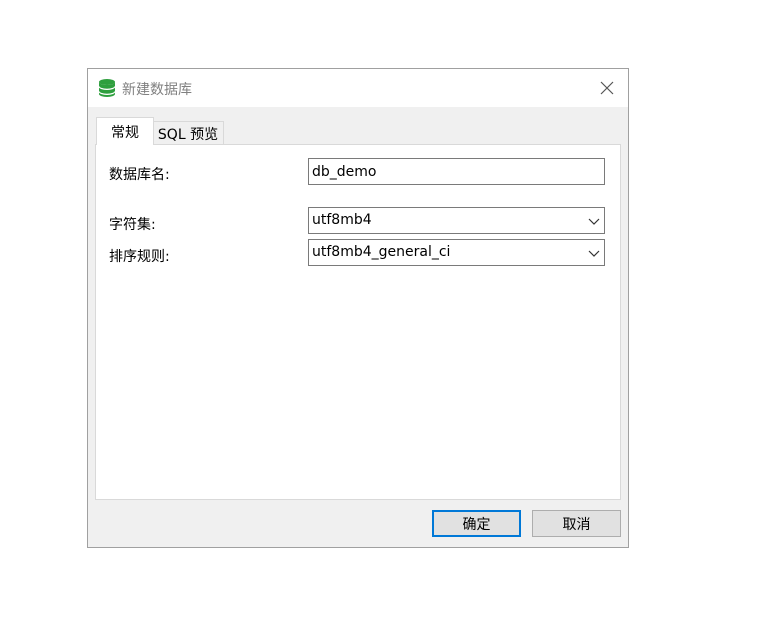 The height and width of the screenshot is (632, 781). What do you see at coordinates (456, 252) in the screenshot?
I see `collation-select: utf8mb4_general_ci` at bounding box center [456, 252].